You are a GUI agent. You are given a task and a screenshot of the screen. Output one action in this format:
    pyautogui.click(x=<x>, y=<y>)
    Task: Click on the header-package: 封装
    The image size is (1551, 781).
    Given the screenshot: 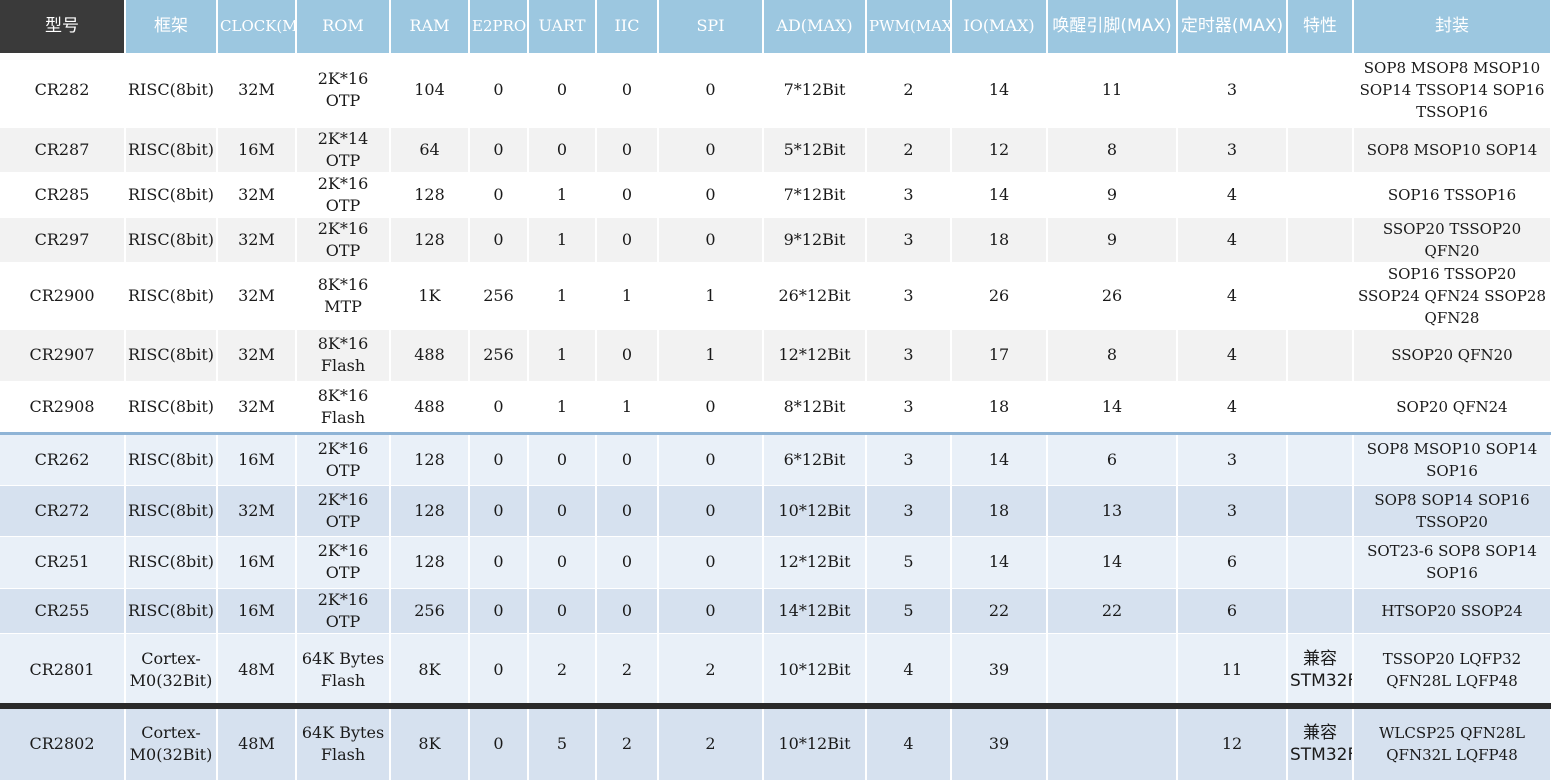 What is the action you would take?
    pyautogui.click(x=1452, y=27)
    